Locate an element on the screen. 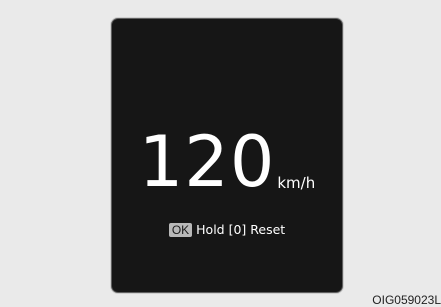  reset-instruction-row: OK Hold [0] Reset is located at coordinates (227, 229).